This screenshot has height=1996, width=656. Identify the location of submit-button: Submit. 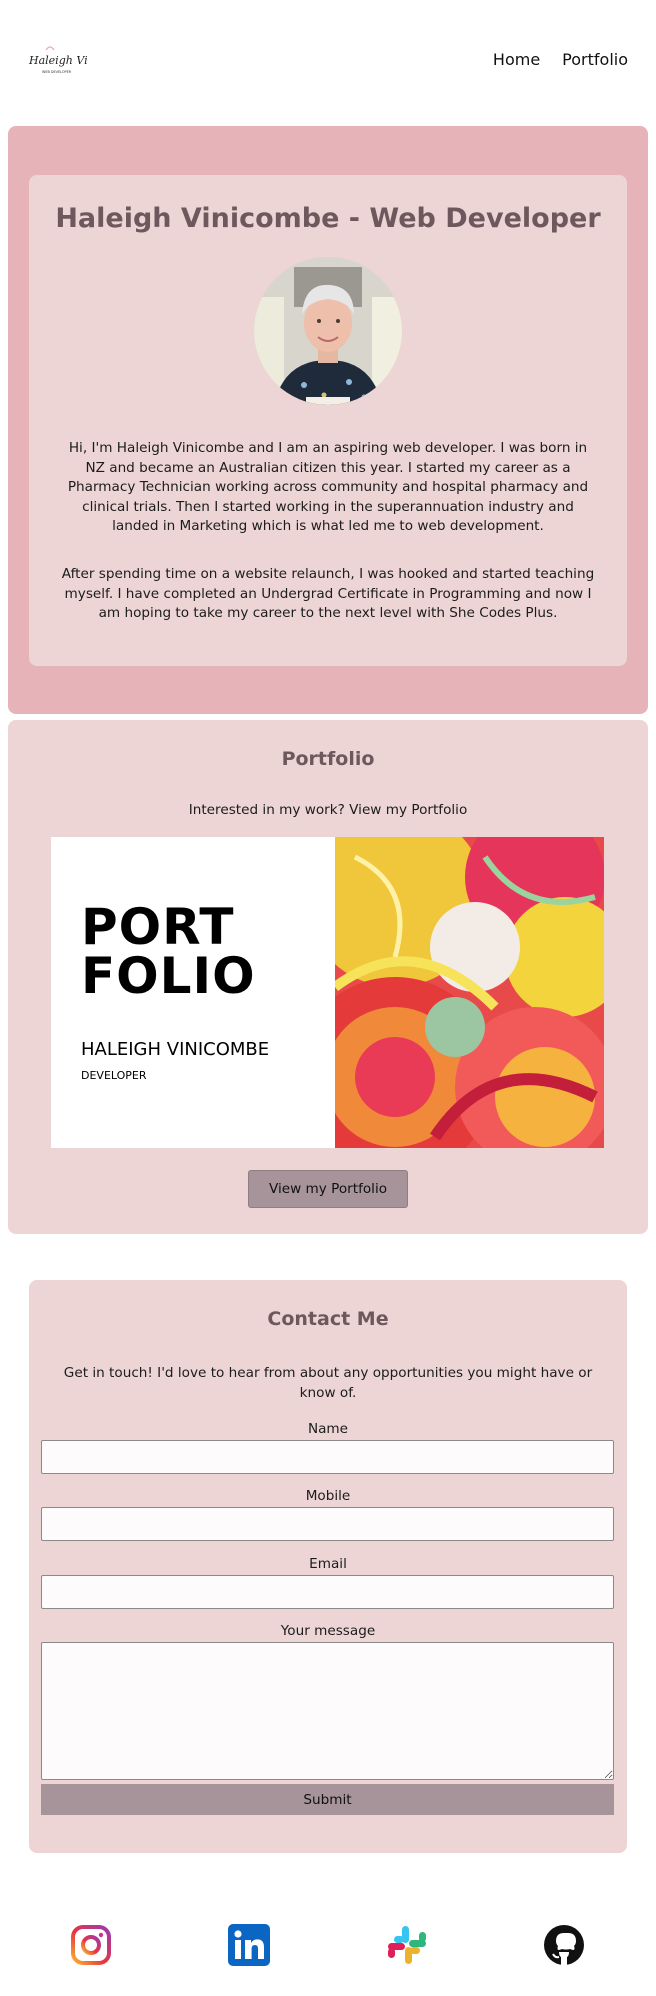
(327, 1799).